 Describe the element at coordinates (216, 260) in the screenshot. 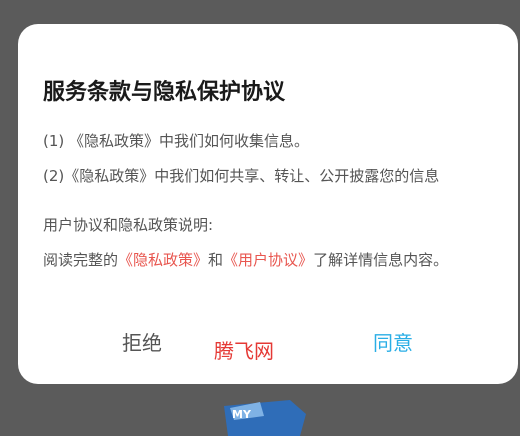

I see `and-text: 和` at that location.